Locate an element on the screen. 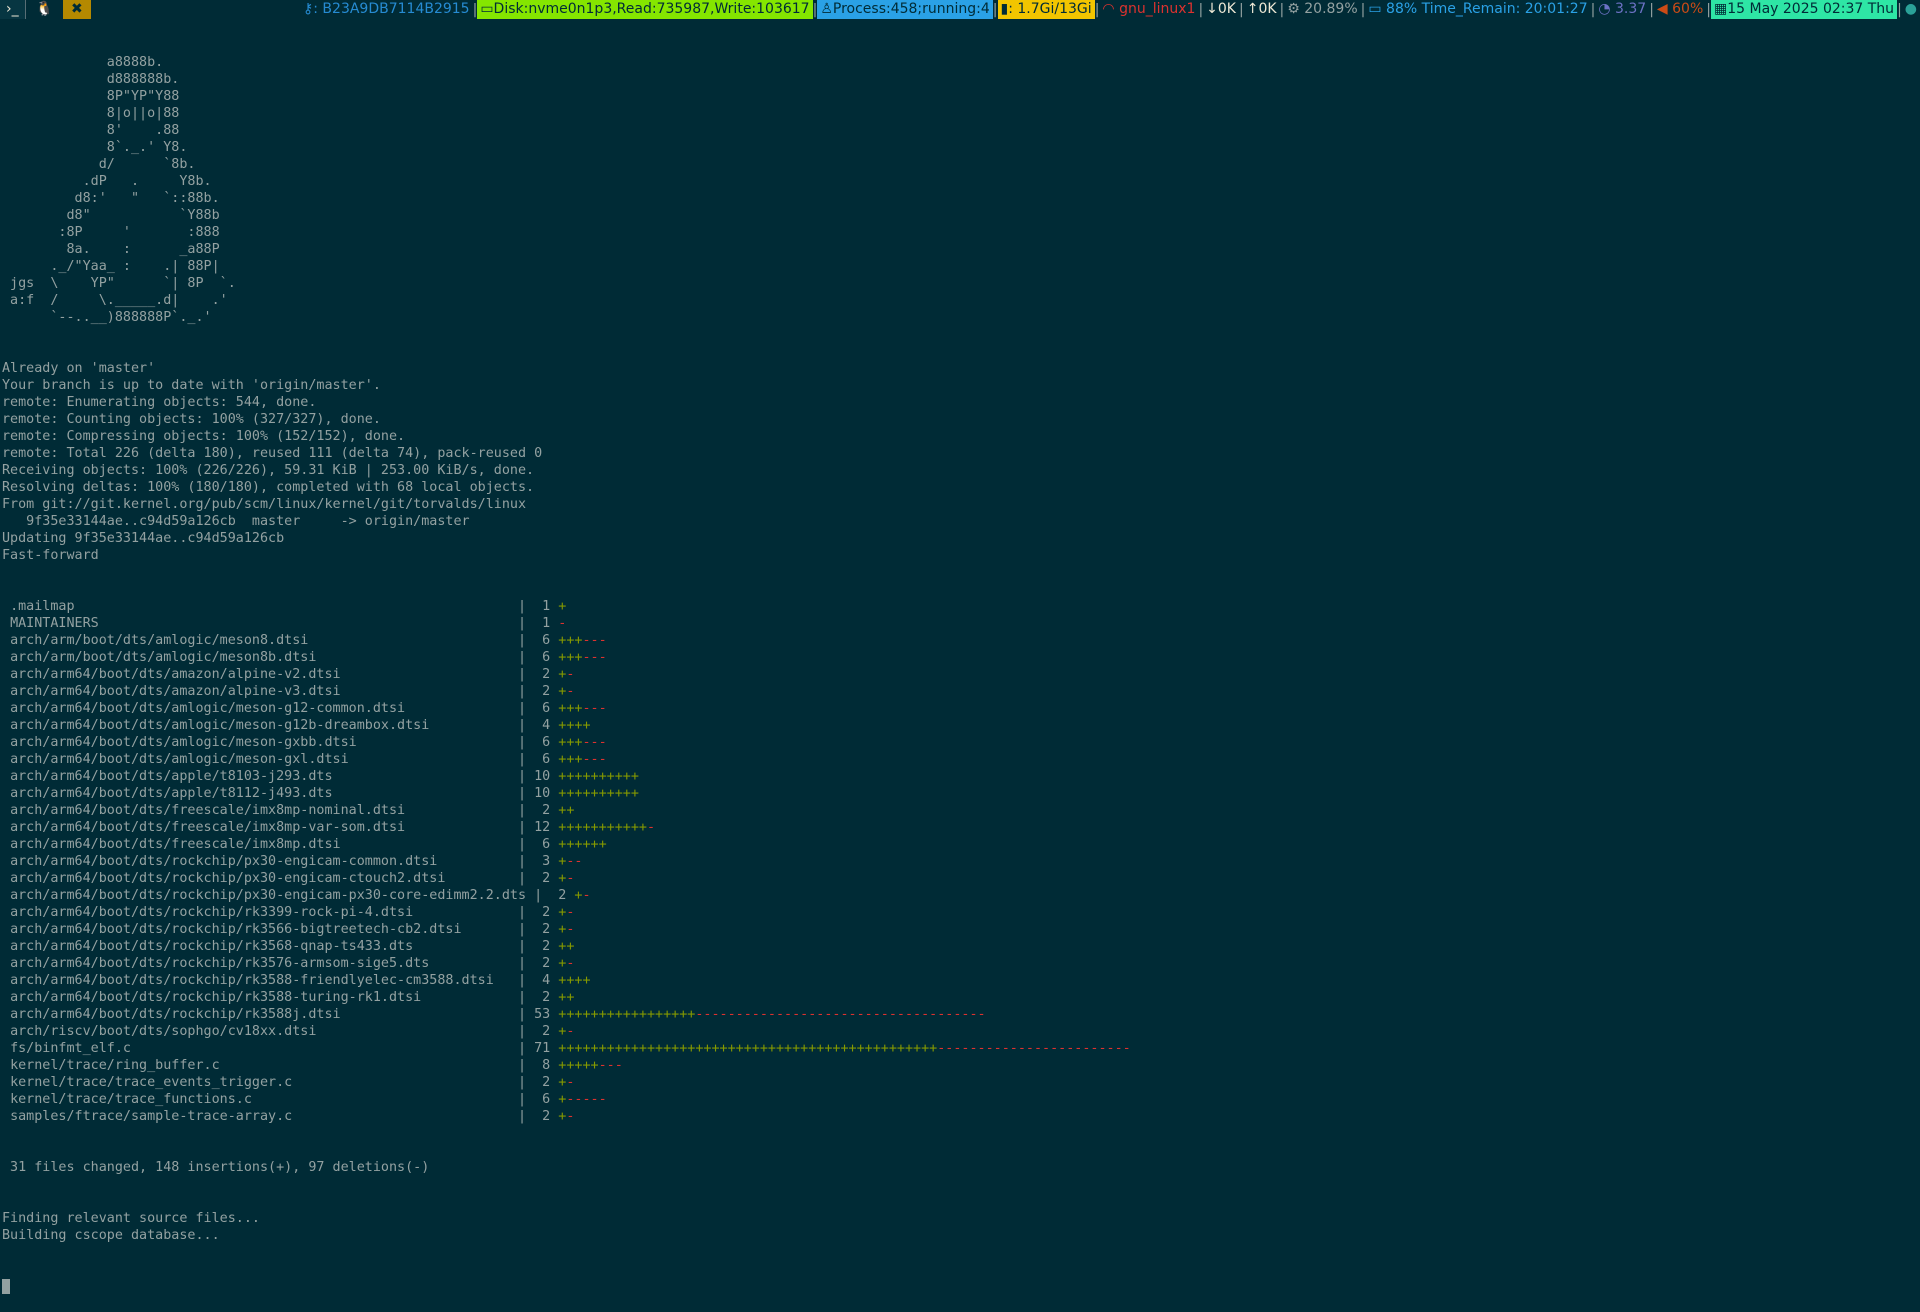  status-text: : 1.7Gi/13Gi is located at coordinates (1050, 9).